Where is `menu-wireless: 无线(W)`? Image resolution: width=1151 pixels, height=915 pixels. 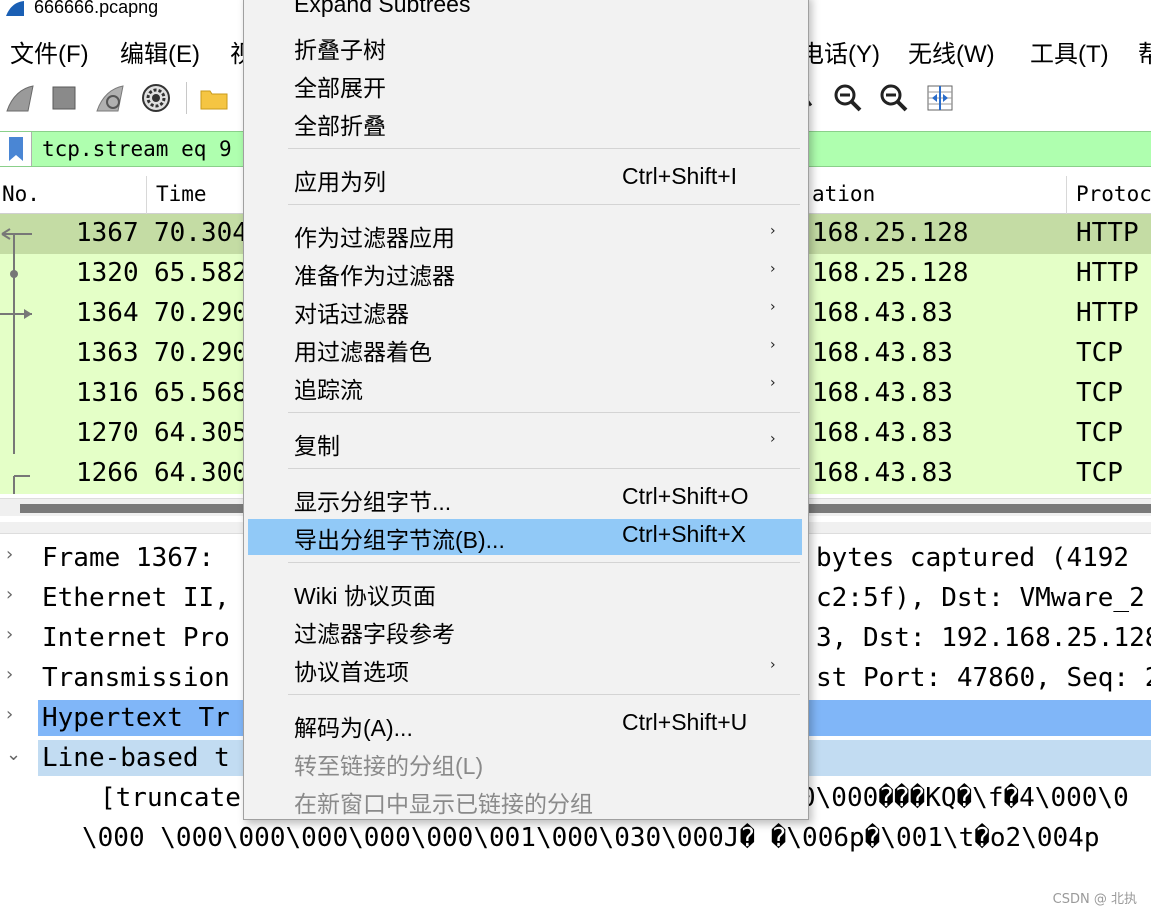
menu-wireless: 无线(W) is located at coordinates (951, 51).